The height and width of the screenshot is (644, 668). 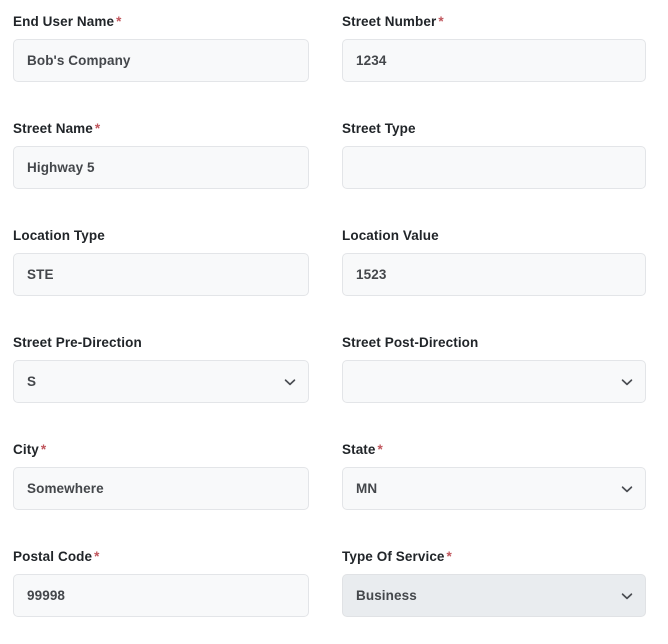 What do you see at coordinates (494, 129) in the screenshot?
I see `label-street-type: Street Type*` at bounding box center [494, 129].